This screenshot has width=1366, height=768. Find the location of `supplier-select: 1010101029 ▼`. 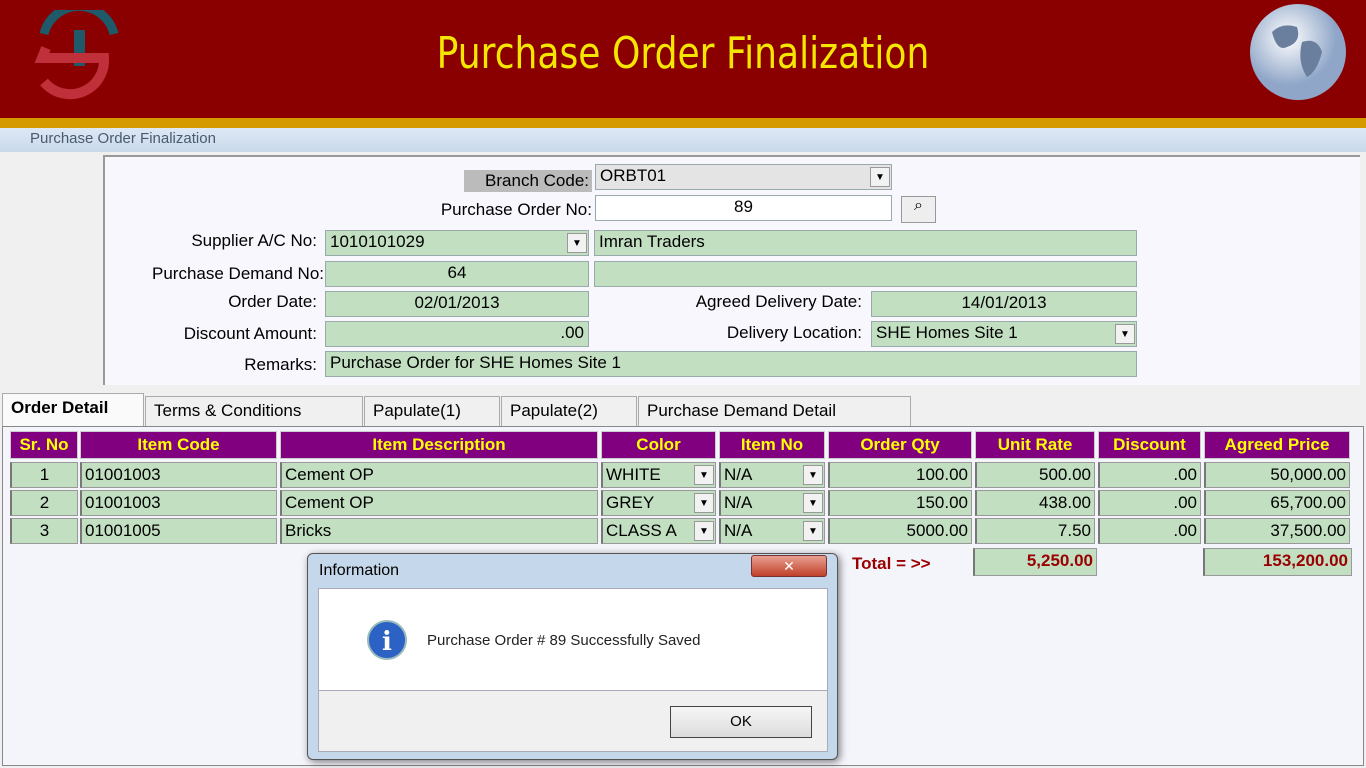

supplier-select: 1010101029 ▼ is located at coordinates (457, 243).